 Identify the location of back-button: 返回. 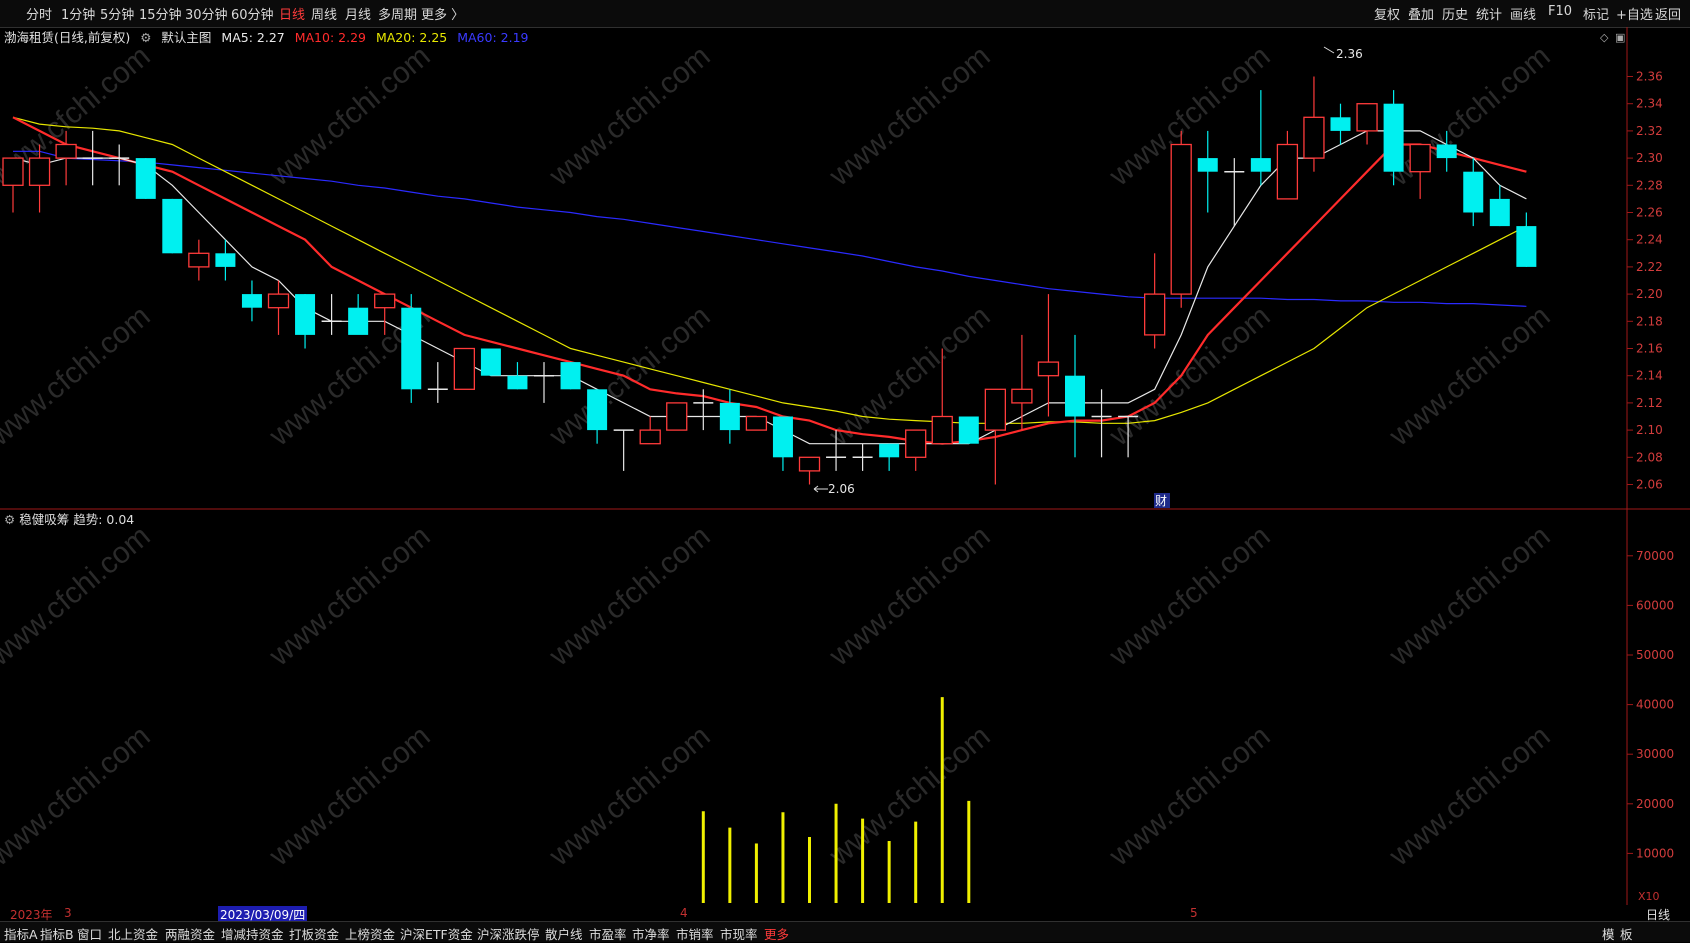
(1668, 13).